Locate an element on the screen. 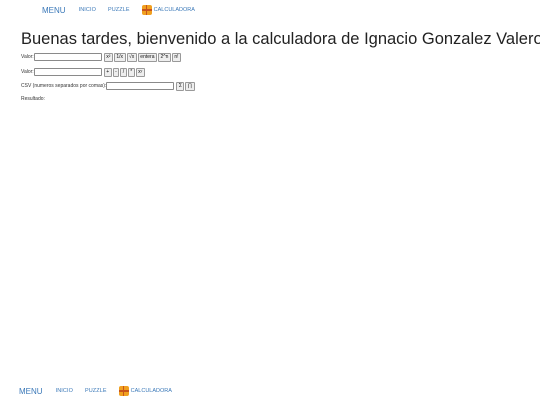  reciprocal-button: 1/x is located at coordinates (119, 57).